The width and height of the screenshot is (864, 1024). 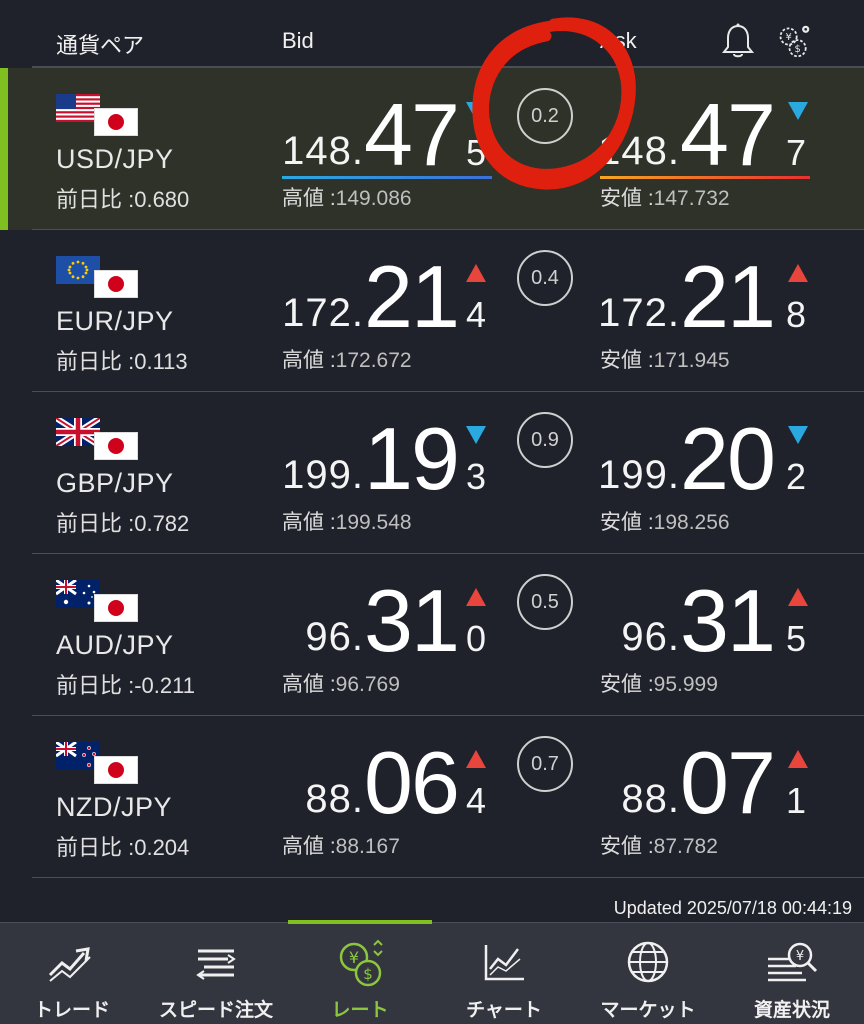 What do you see at coordinates (373, 198) in the screenshot?
I see `high-number: 149.086` at bounding box center [373, 198].